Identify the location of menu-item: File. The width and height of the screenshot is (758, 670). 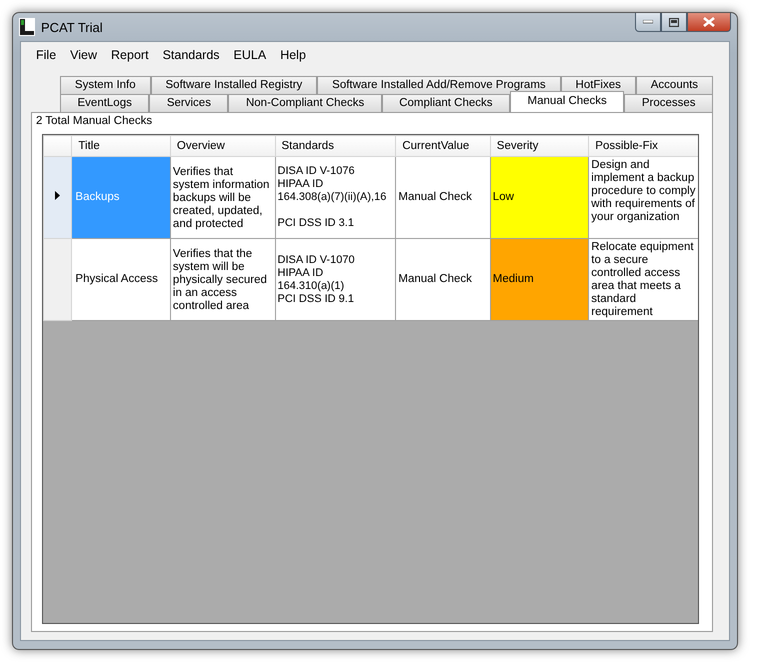
(46, 57).